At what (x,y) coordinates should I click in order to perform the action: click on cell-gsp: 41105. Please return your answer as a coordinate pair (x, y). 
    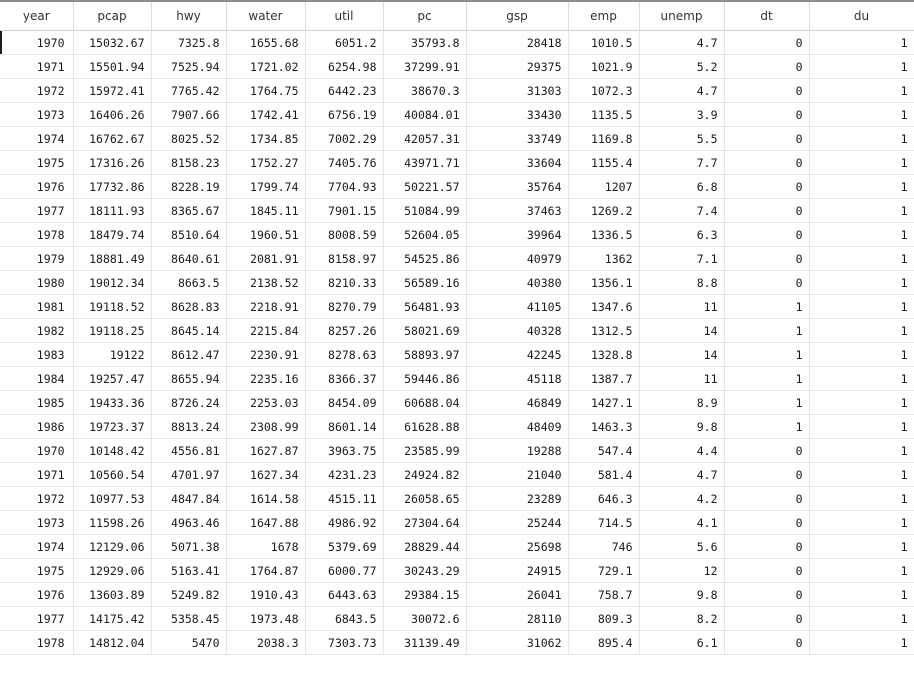
    Looking at the image, I should click on (517, 306).